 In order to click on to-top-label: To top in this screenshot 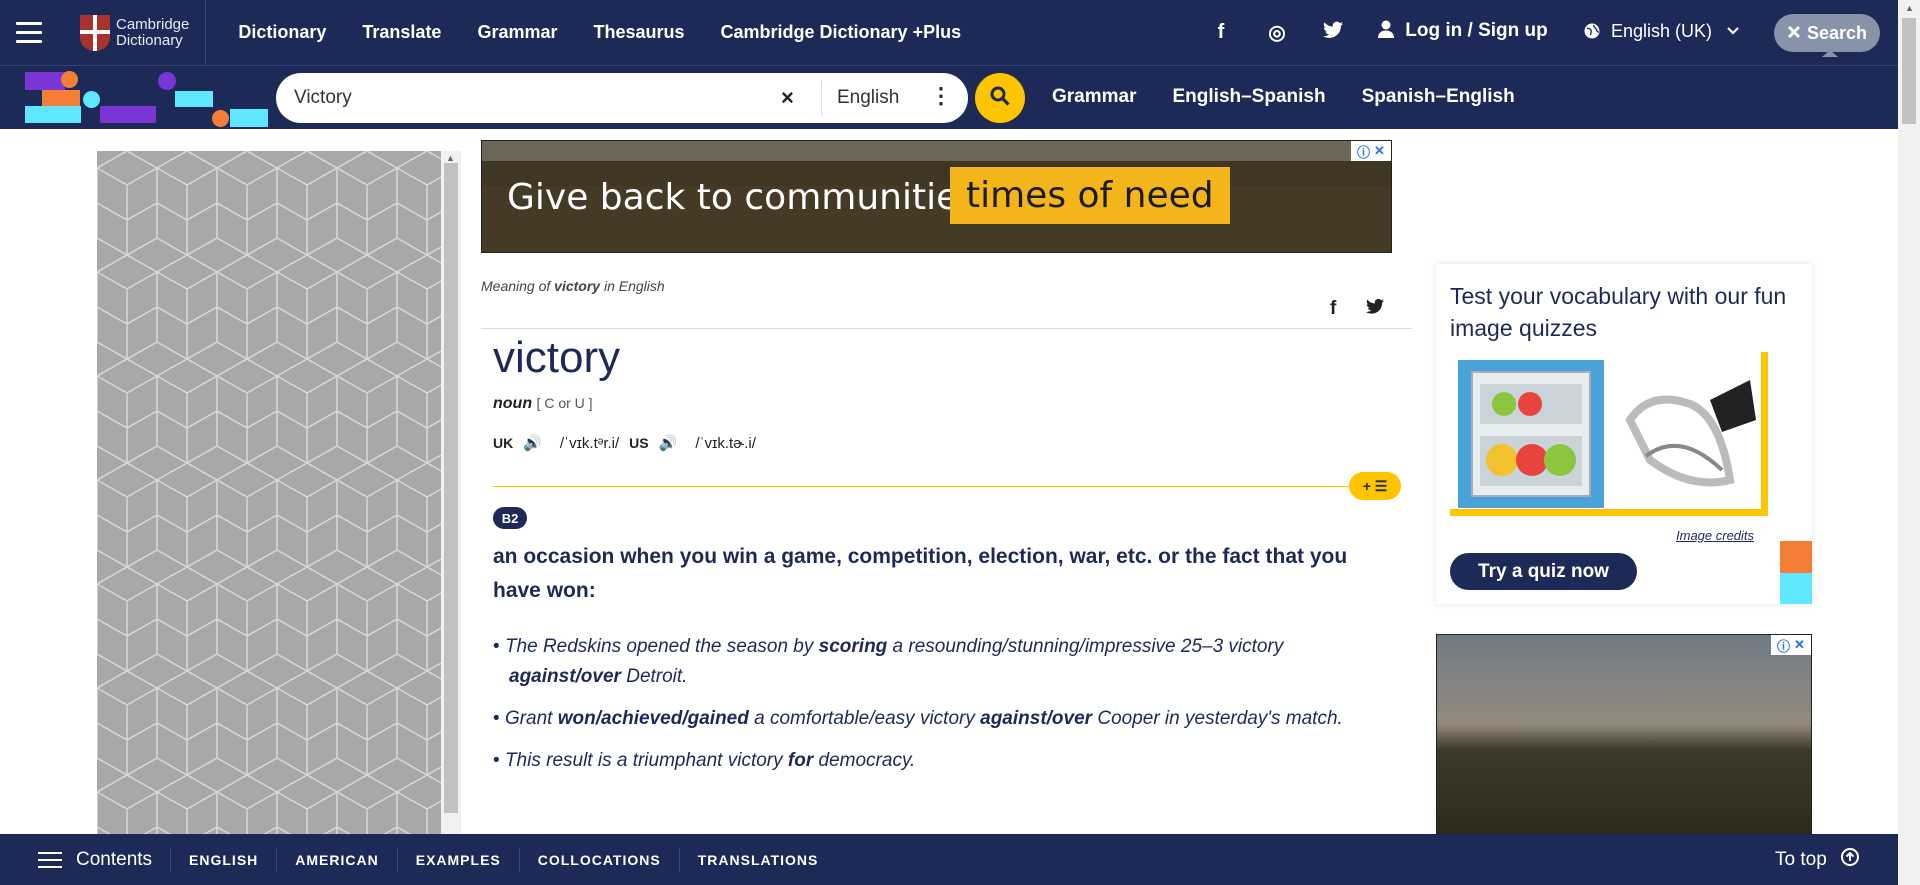, I will do `click(1801, 859)`.